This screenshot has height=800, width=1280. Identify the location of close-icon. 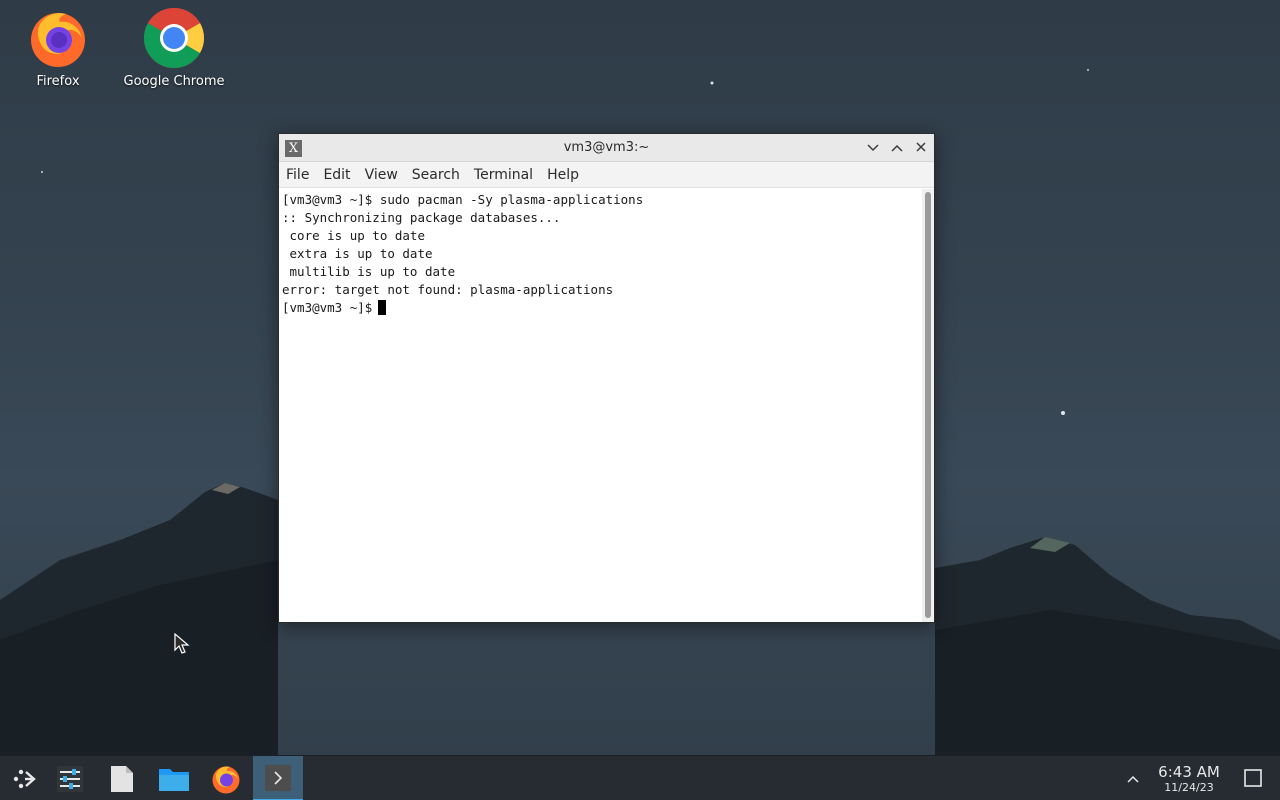
(921, 147).